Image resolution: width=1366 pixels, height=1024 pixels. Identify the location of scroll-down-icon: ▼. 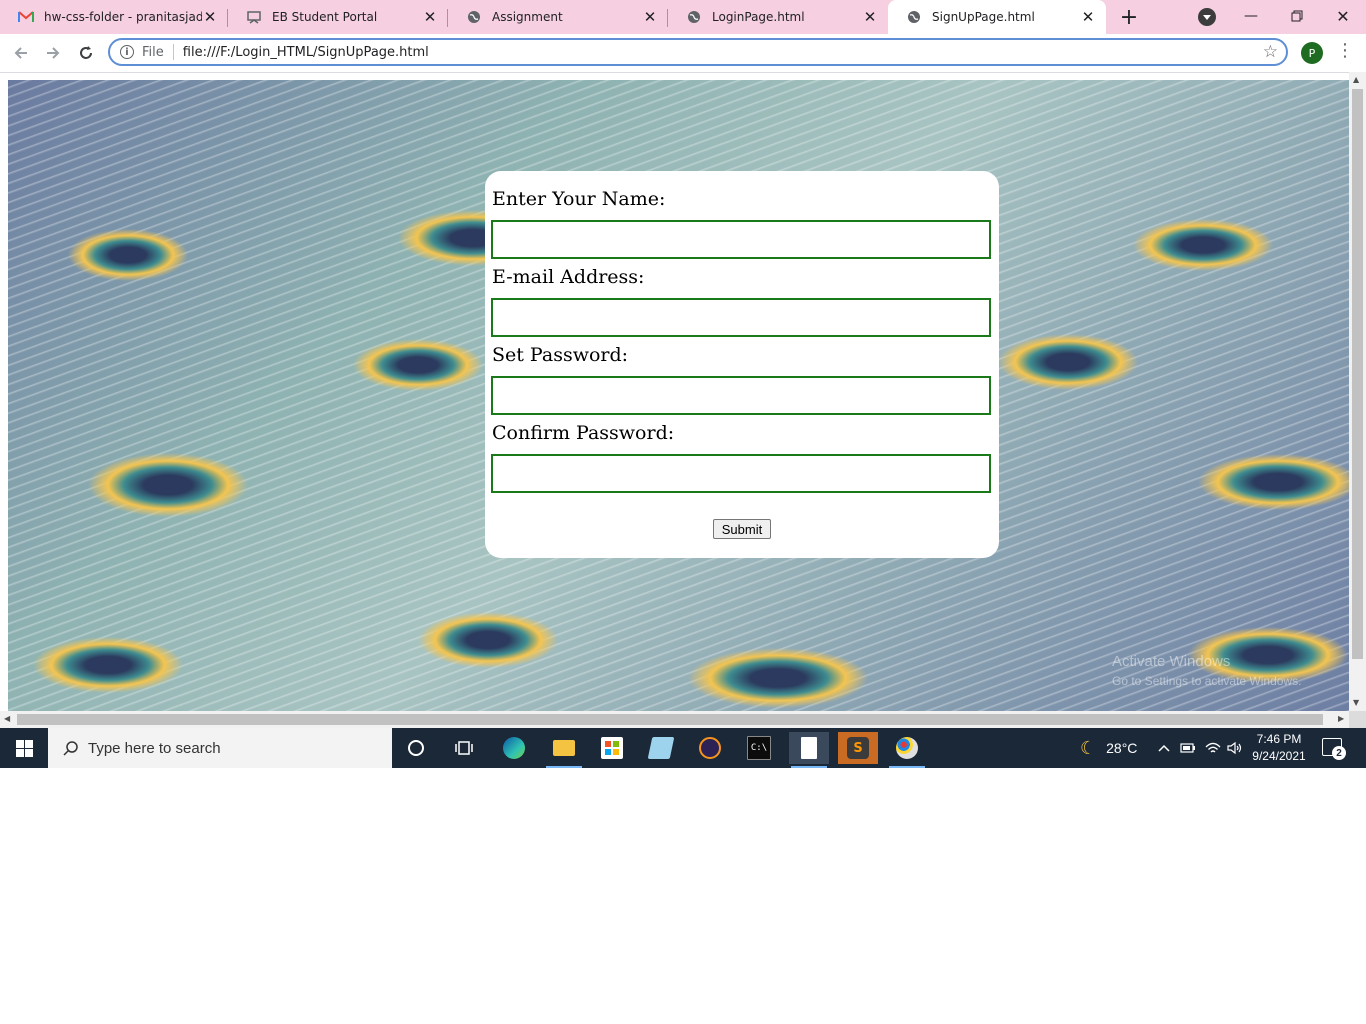
(1356, 702).